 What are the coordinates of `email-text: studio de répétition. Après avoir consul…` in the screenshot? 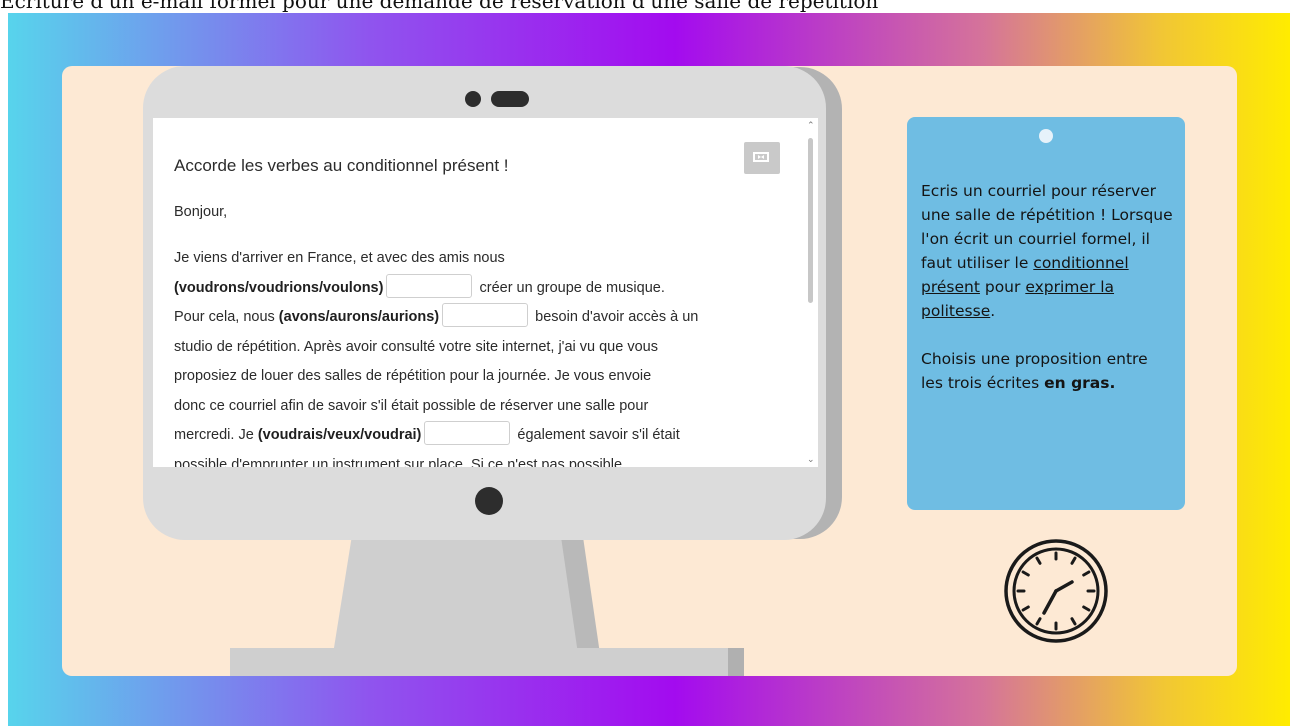 It's located at (416, 346).